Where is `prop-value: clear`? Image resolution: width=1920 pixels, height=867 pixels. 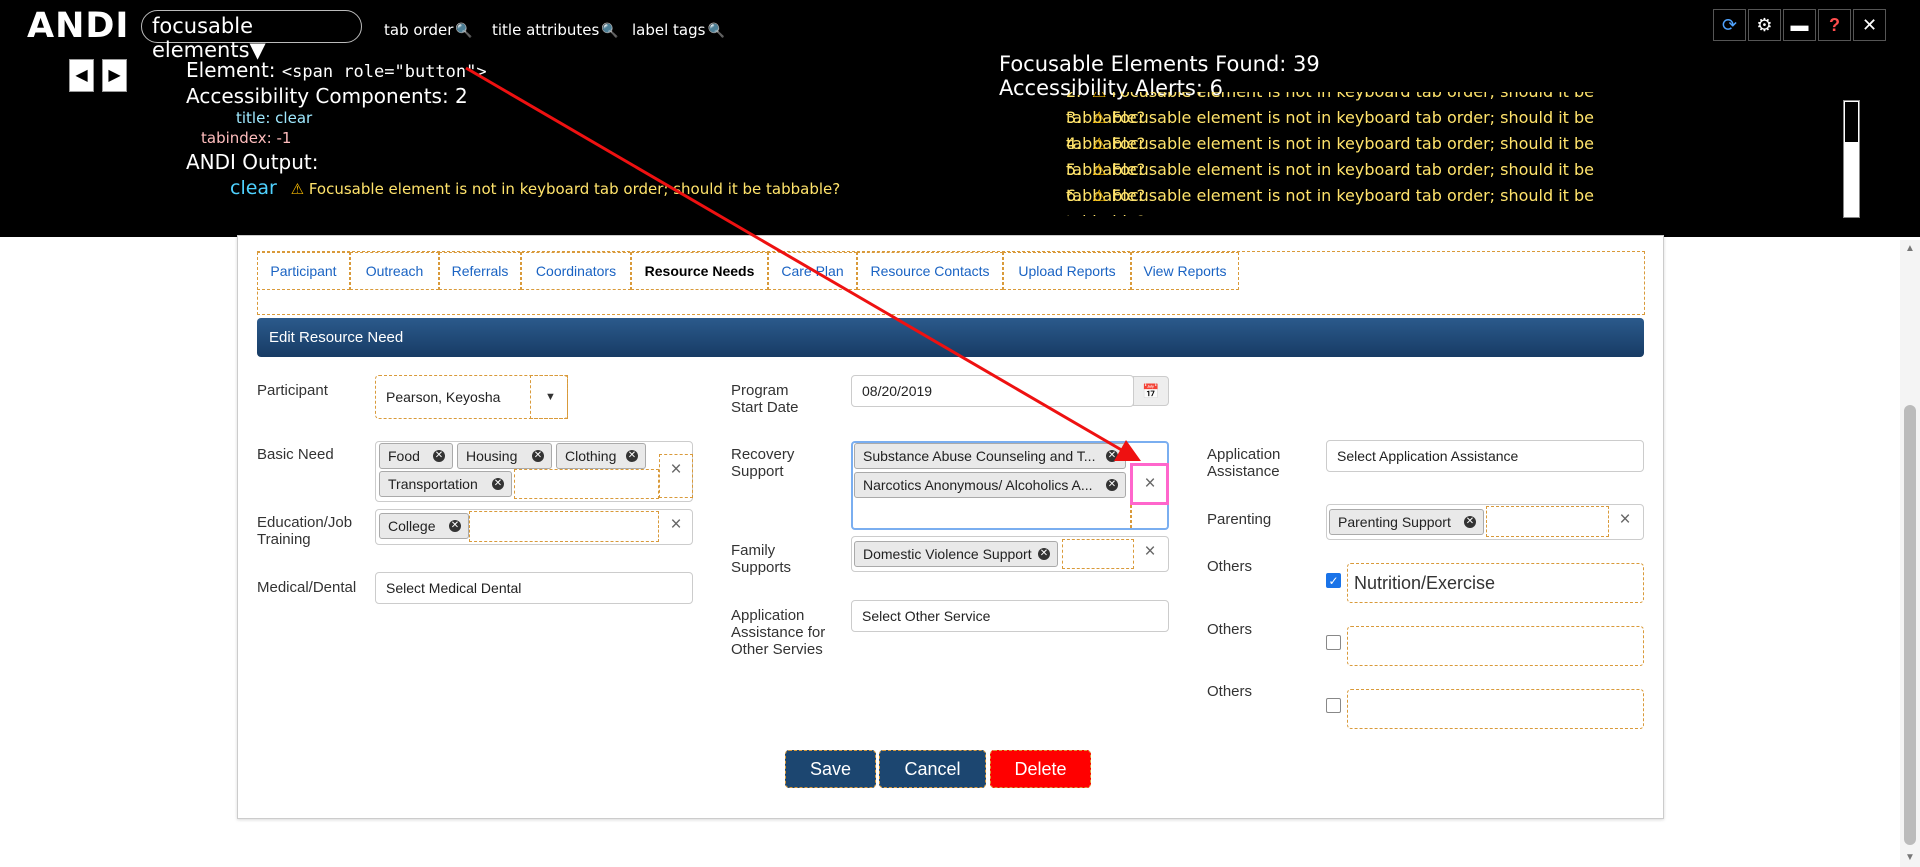 prop-value: clear is located at coordinates (294, 118).